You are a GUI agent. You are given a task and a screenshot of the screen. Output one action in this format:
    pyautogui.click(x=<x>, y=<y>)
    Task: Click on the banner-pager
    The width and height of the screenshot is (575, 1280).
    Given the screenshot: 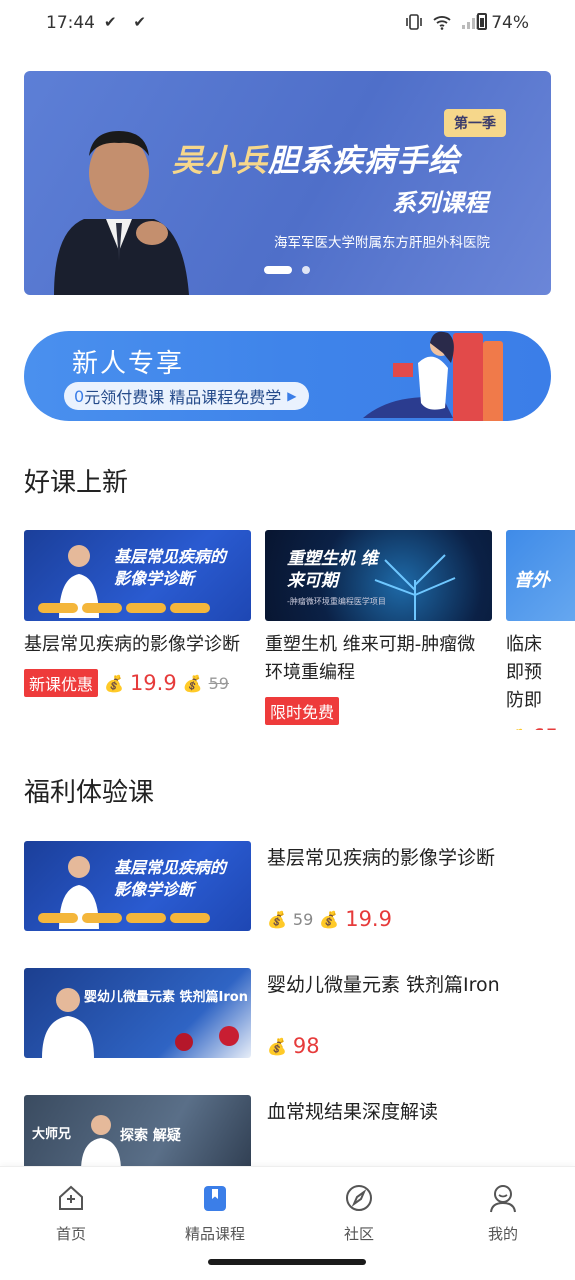 What is the action you would take?
    pyautogui.click(x=287, y=270)
    